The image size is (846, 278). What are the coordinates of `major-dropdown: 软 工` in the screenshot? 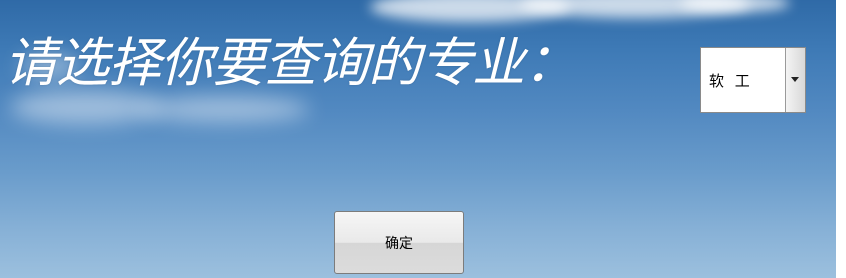 It's located at (753, 80).